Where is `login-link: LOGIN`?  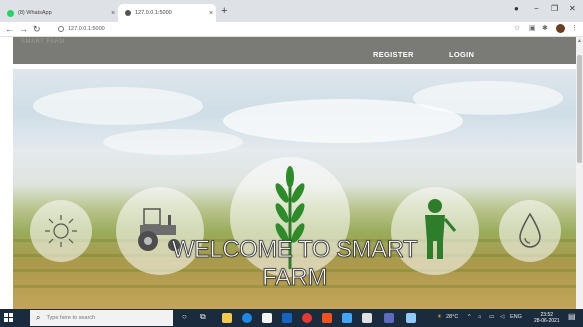
login-link: LOGIN is located at coordinates (461, 54).